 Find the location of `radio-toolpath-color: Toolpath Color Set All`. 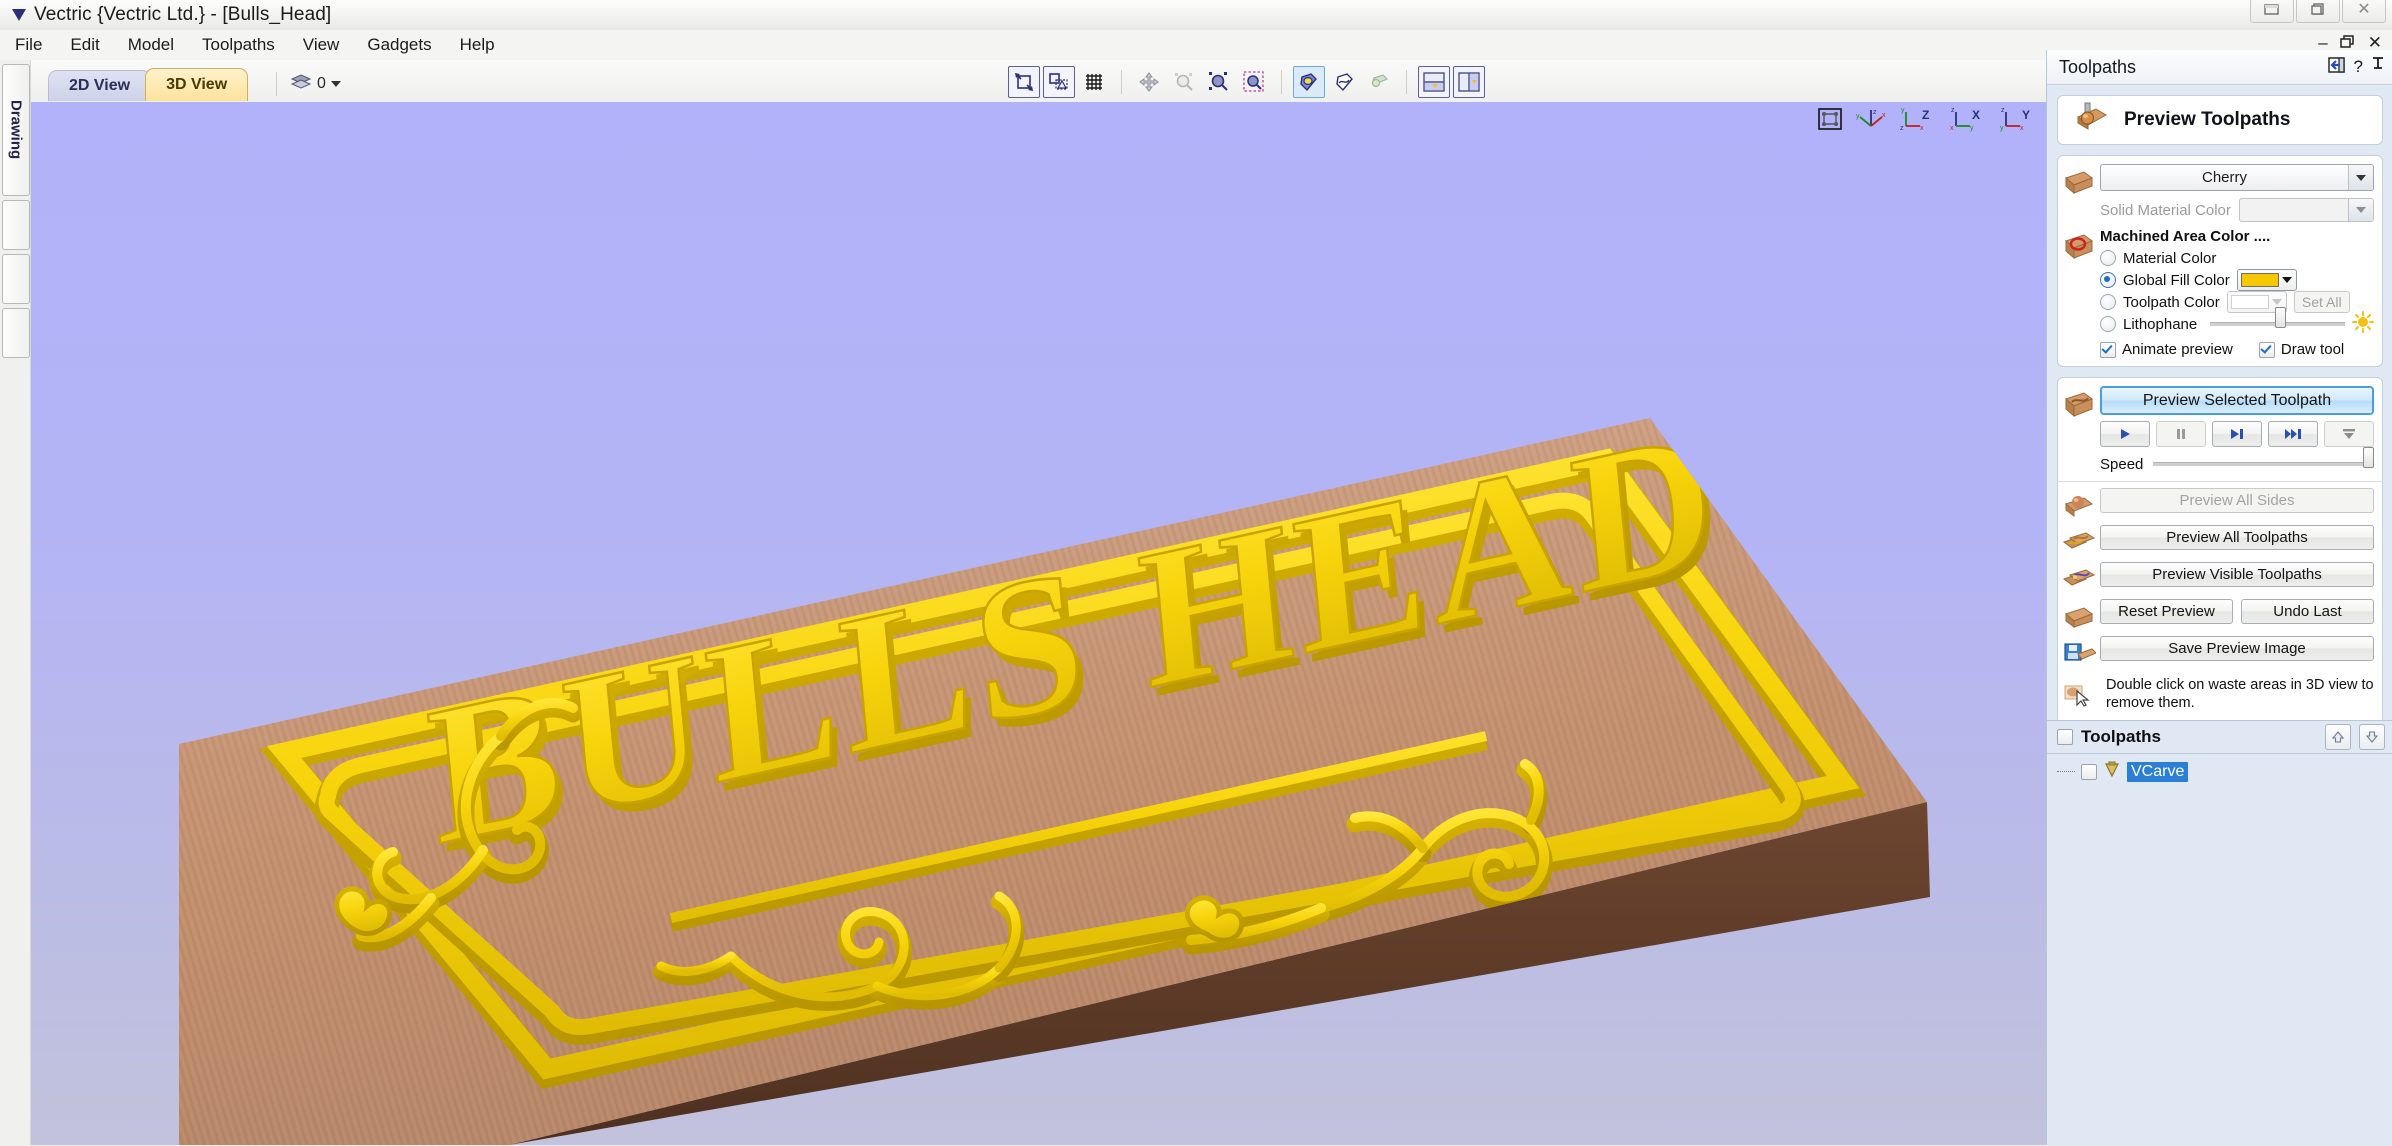

radio-toolpath-color: Toolpath Color Set All is located at coordinates (2237, 302).